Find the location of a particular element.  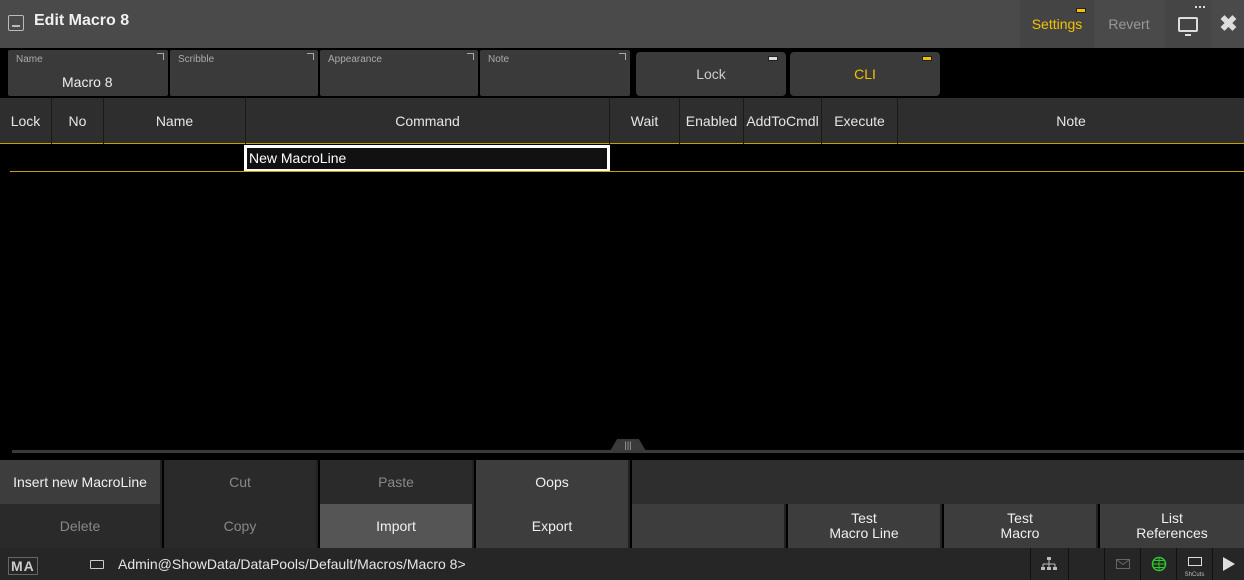

status-slot is located at coordinates (1085, 564).